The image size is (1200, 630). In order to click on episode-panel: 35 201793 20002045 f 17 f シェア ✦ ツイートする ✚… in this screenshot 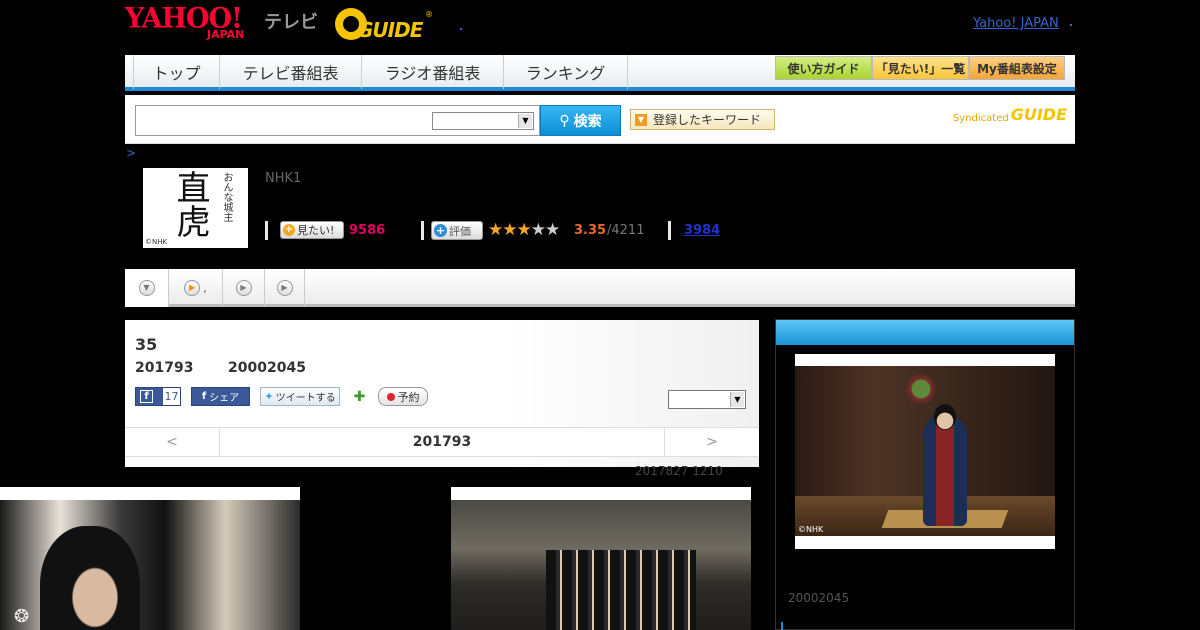, I will do `click(442, 393)`.